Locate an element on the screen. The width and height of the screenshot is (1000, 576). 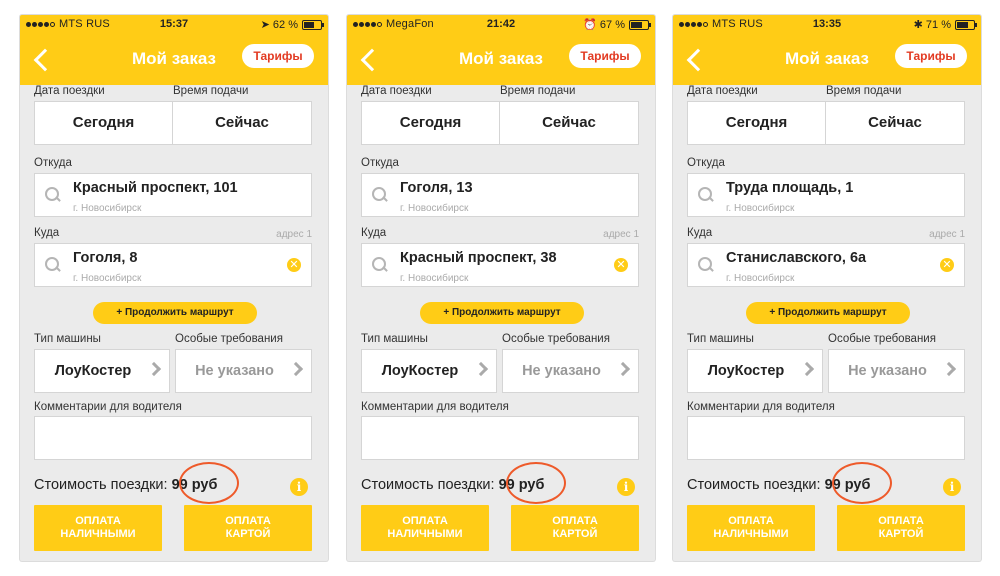
from-address-field: Гоголя, 13 г. Новосибирск is located at coordinates (500, 195).